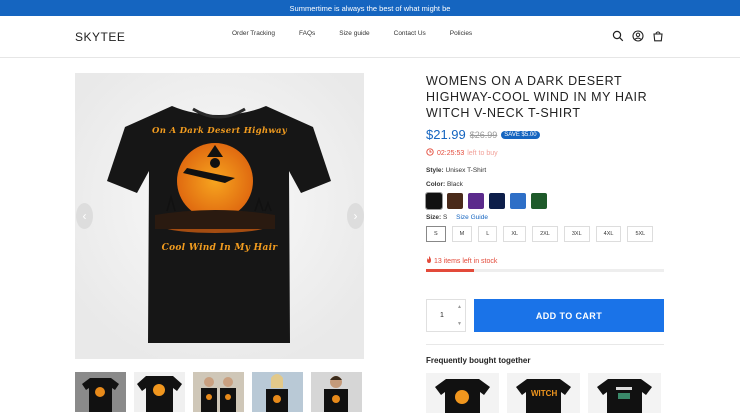 This screenshot has height=413, width=740. I want to click on color-option: Color: Black, so click(546, 184).